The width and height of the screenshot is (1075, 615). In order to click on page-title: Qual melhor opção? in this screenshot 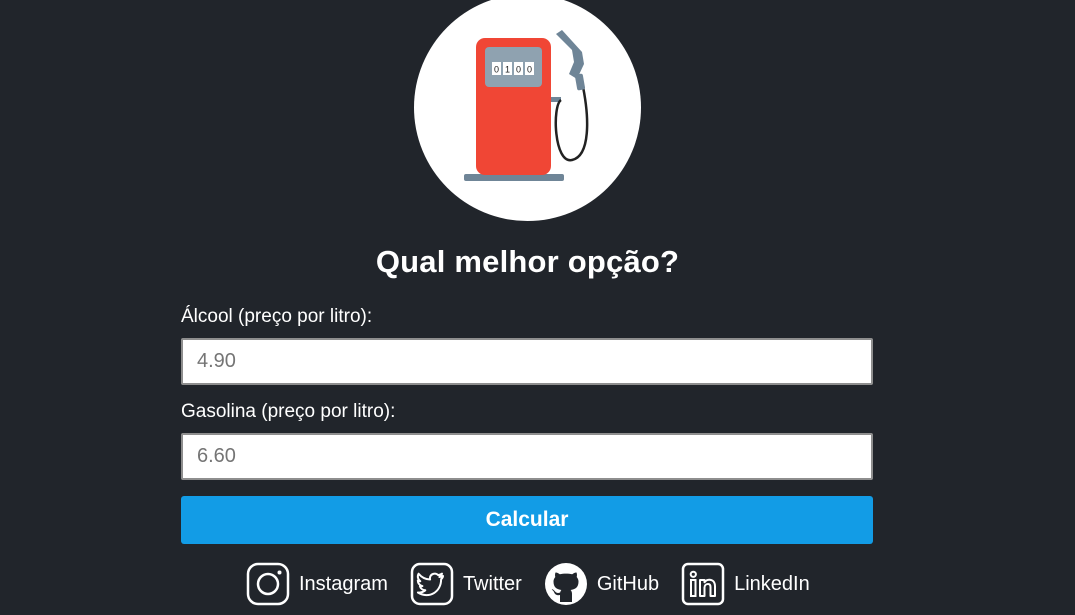, I will do `click(527, 261)`.